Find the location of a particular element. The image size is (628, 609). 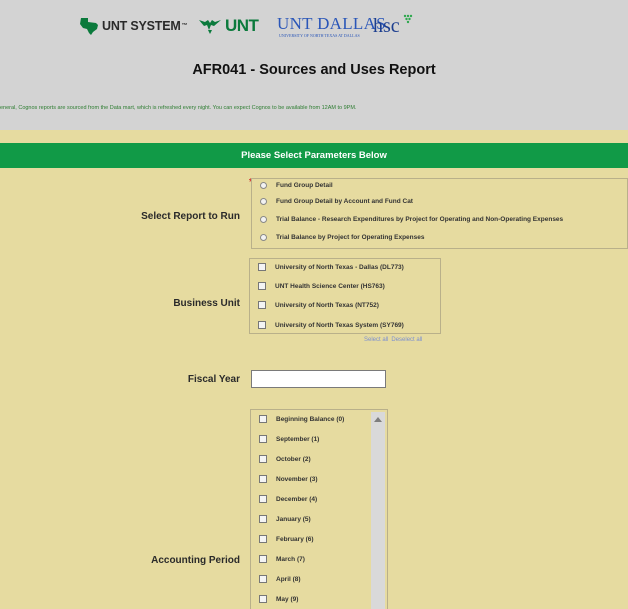

accounting-period-option: February (6) is located at coordinates (286, 539).